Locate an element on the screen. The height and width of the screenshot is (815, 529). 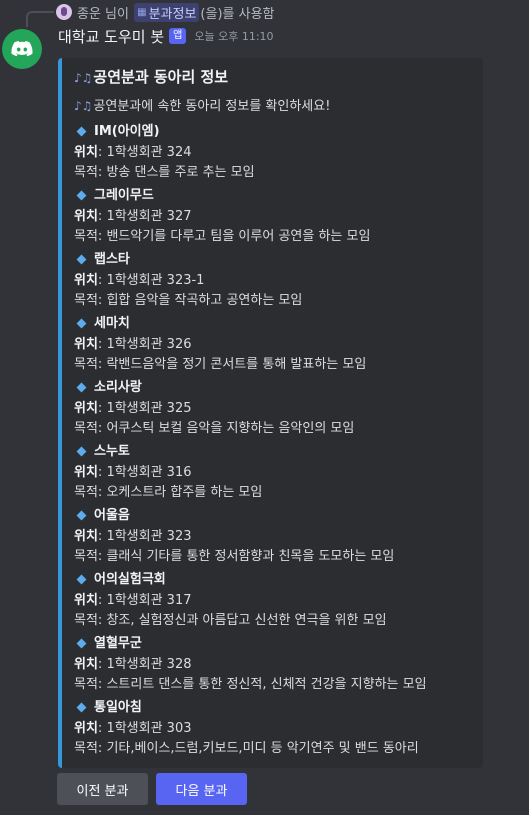
club-name: 스누토 is located at coordinates (273, 452).